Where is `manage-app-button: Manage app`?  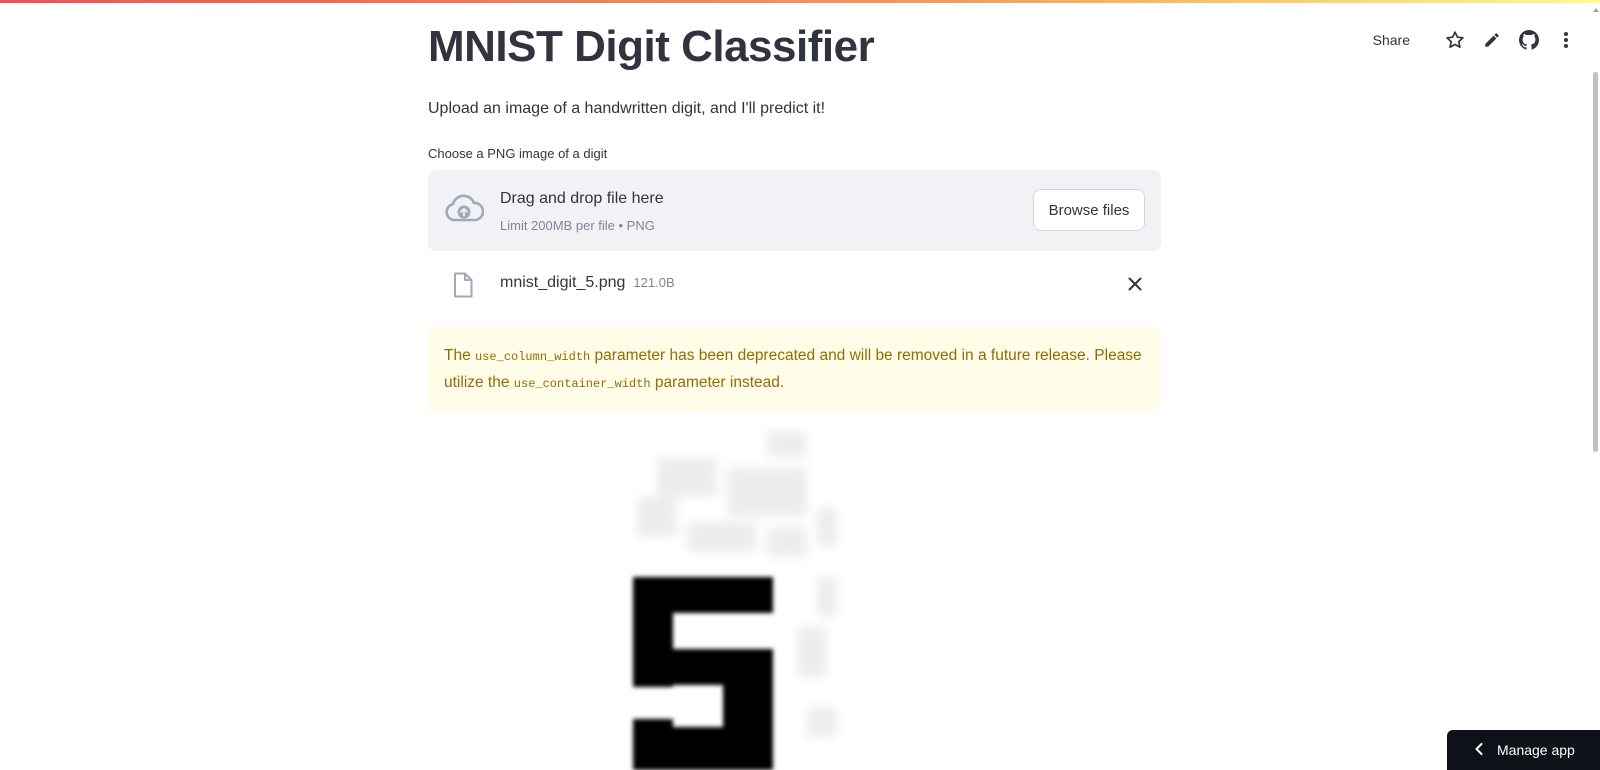 manage-app-button: Manage app is located at coordinates (1523, 750).